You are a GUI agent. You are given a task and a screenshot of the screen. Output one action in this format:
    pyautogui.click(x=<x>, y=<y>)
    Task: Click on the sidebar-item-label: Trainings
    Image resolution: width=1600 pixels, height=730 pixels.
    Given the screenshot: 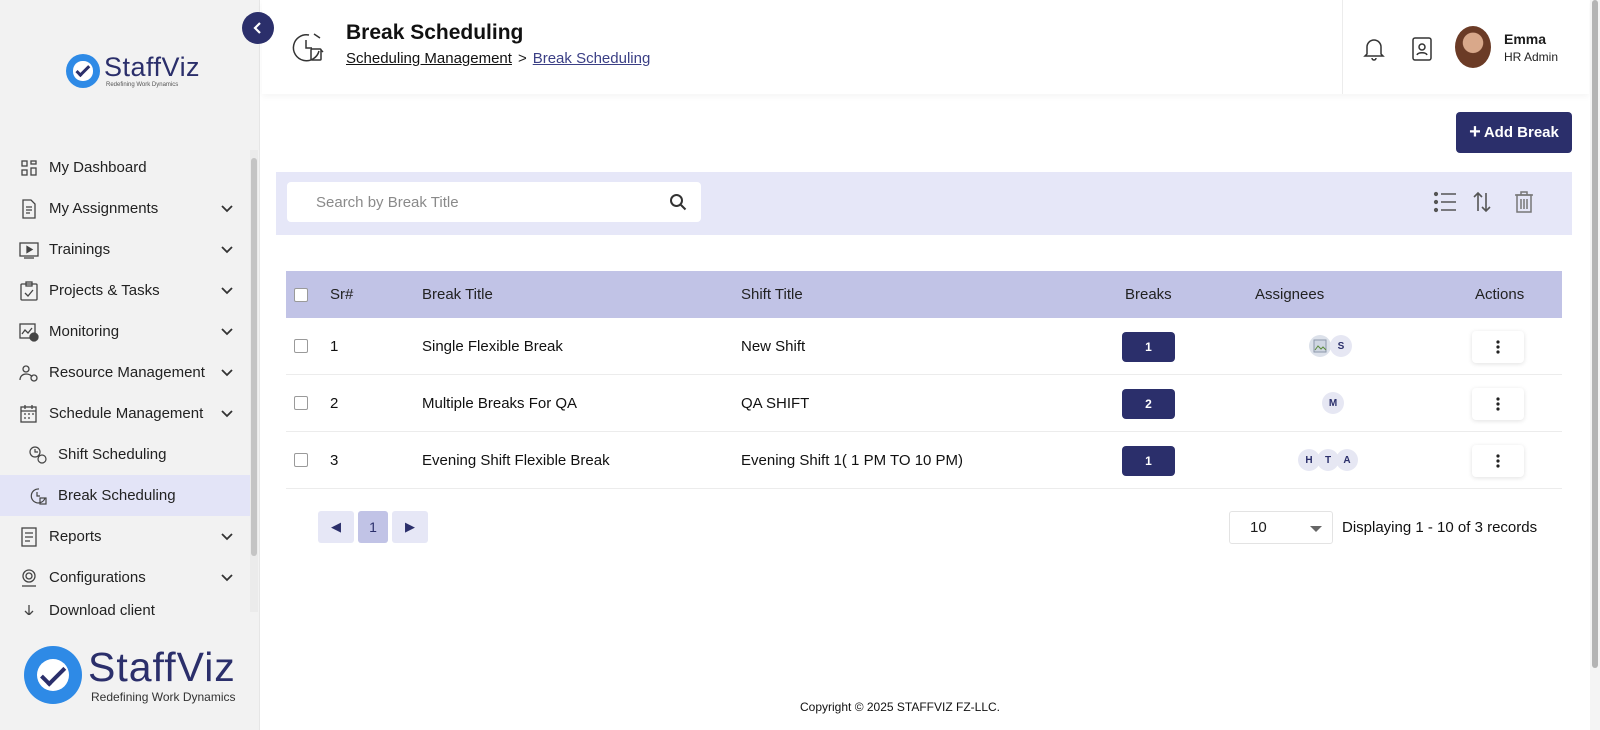 What is the action you would take?
    pyautogui.click(x=80, y=249)
    